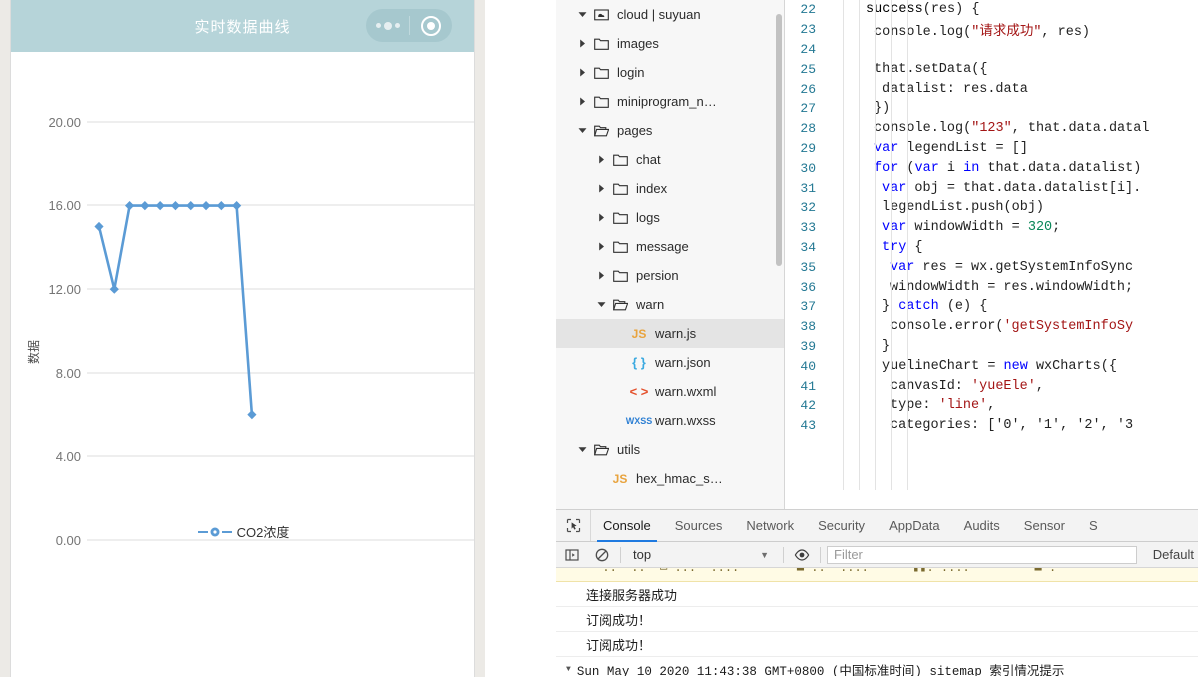 This screenshot has height=677, width=1198. I want to click on devtools-tab-s: S, so click(1093, 525).